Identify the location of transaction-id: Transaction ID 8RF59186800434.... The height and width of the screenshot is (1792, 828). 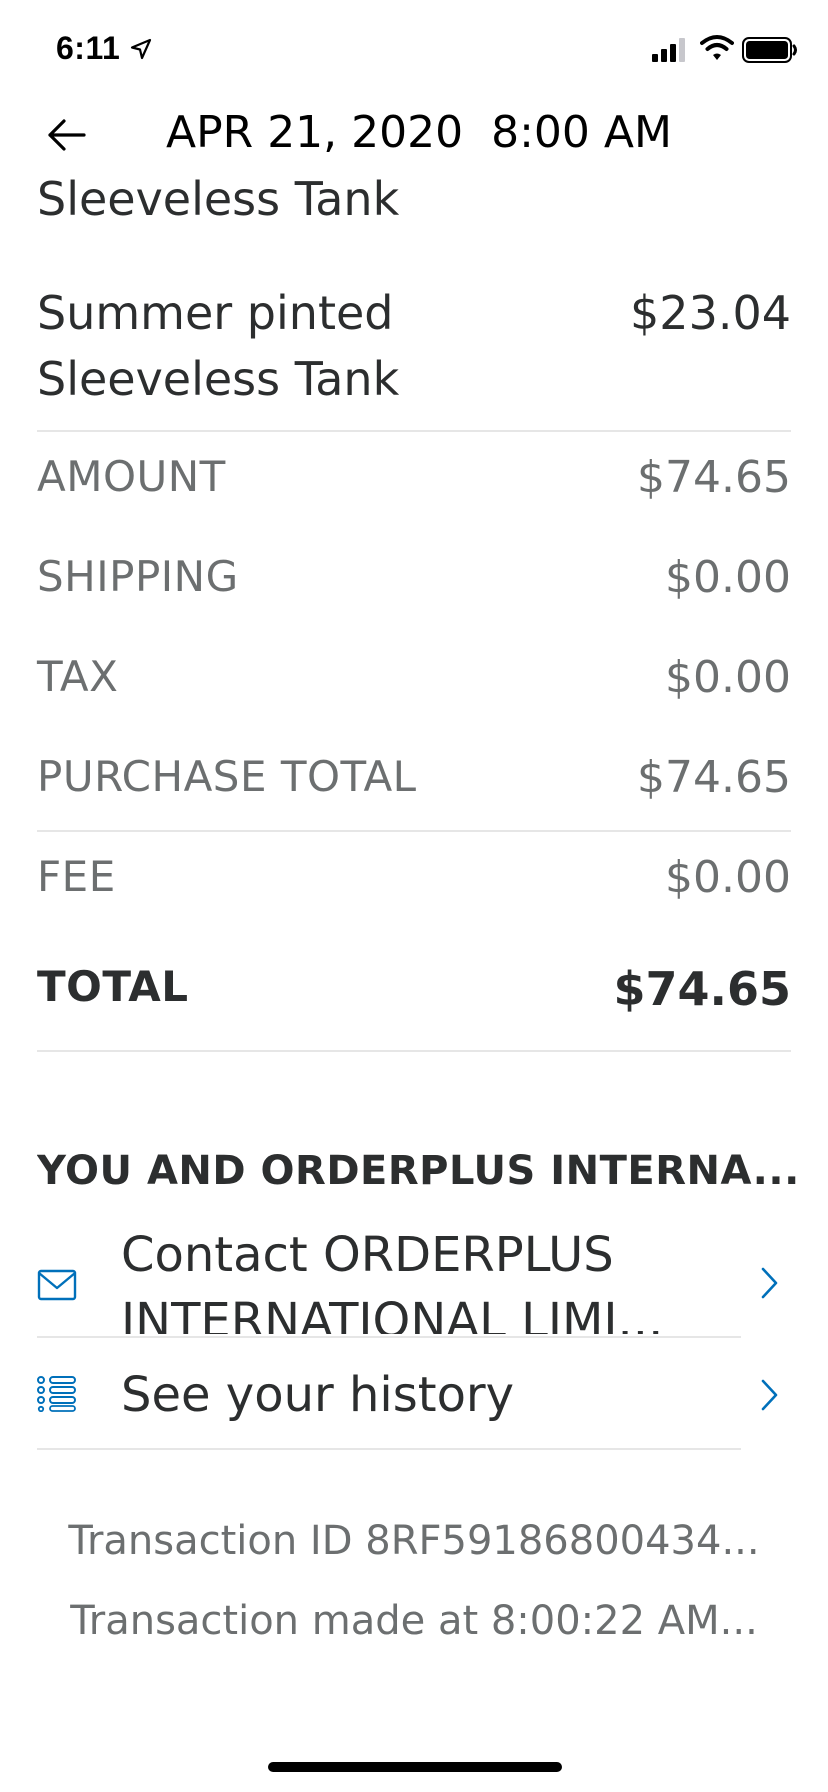
(414, 1541).